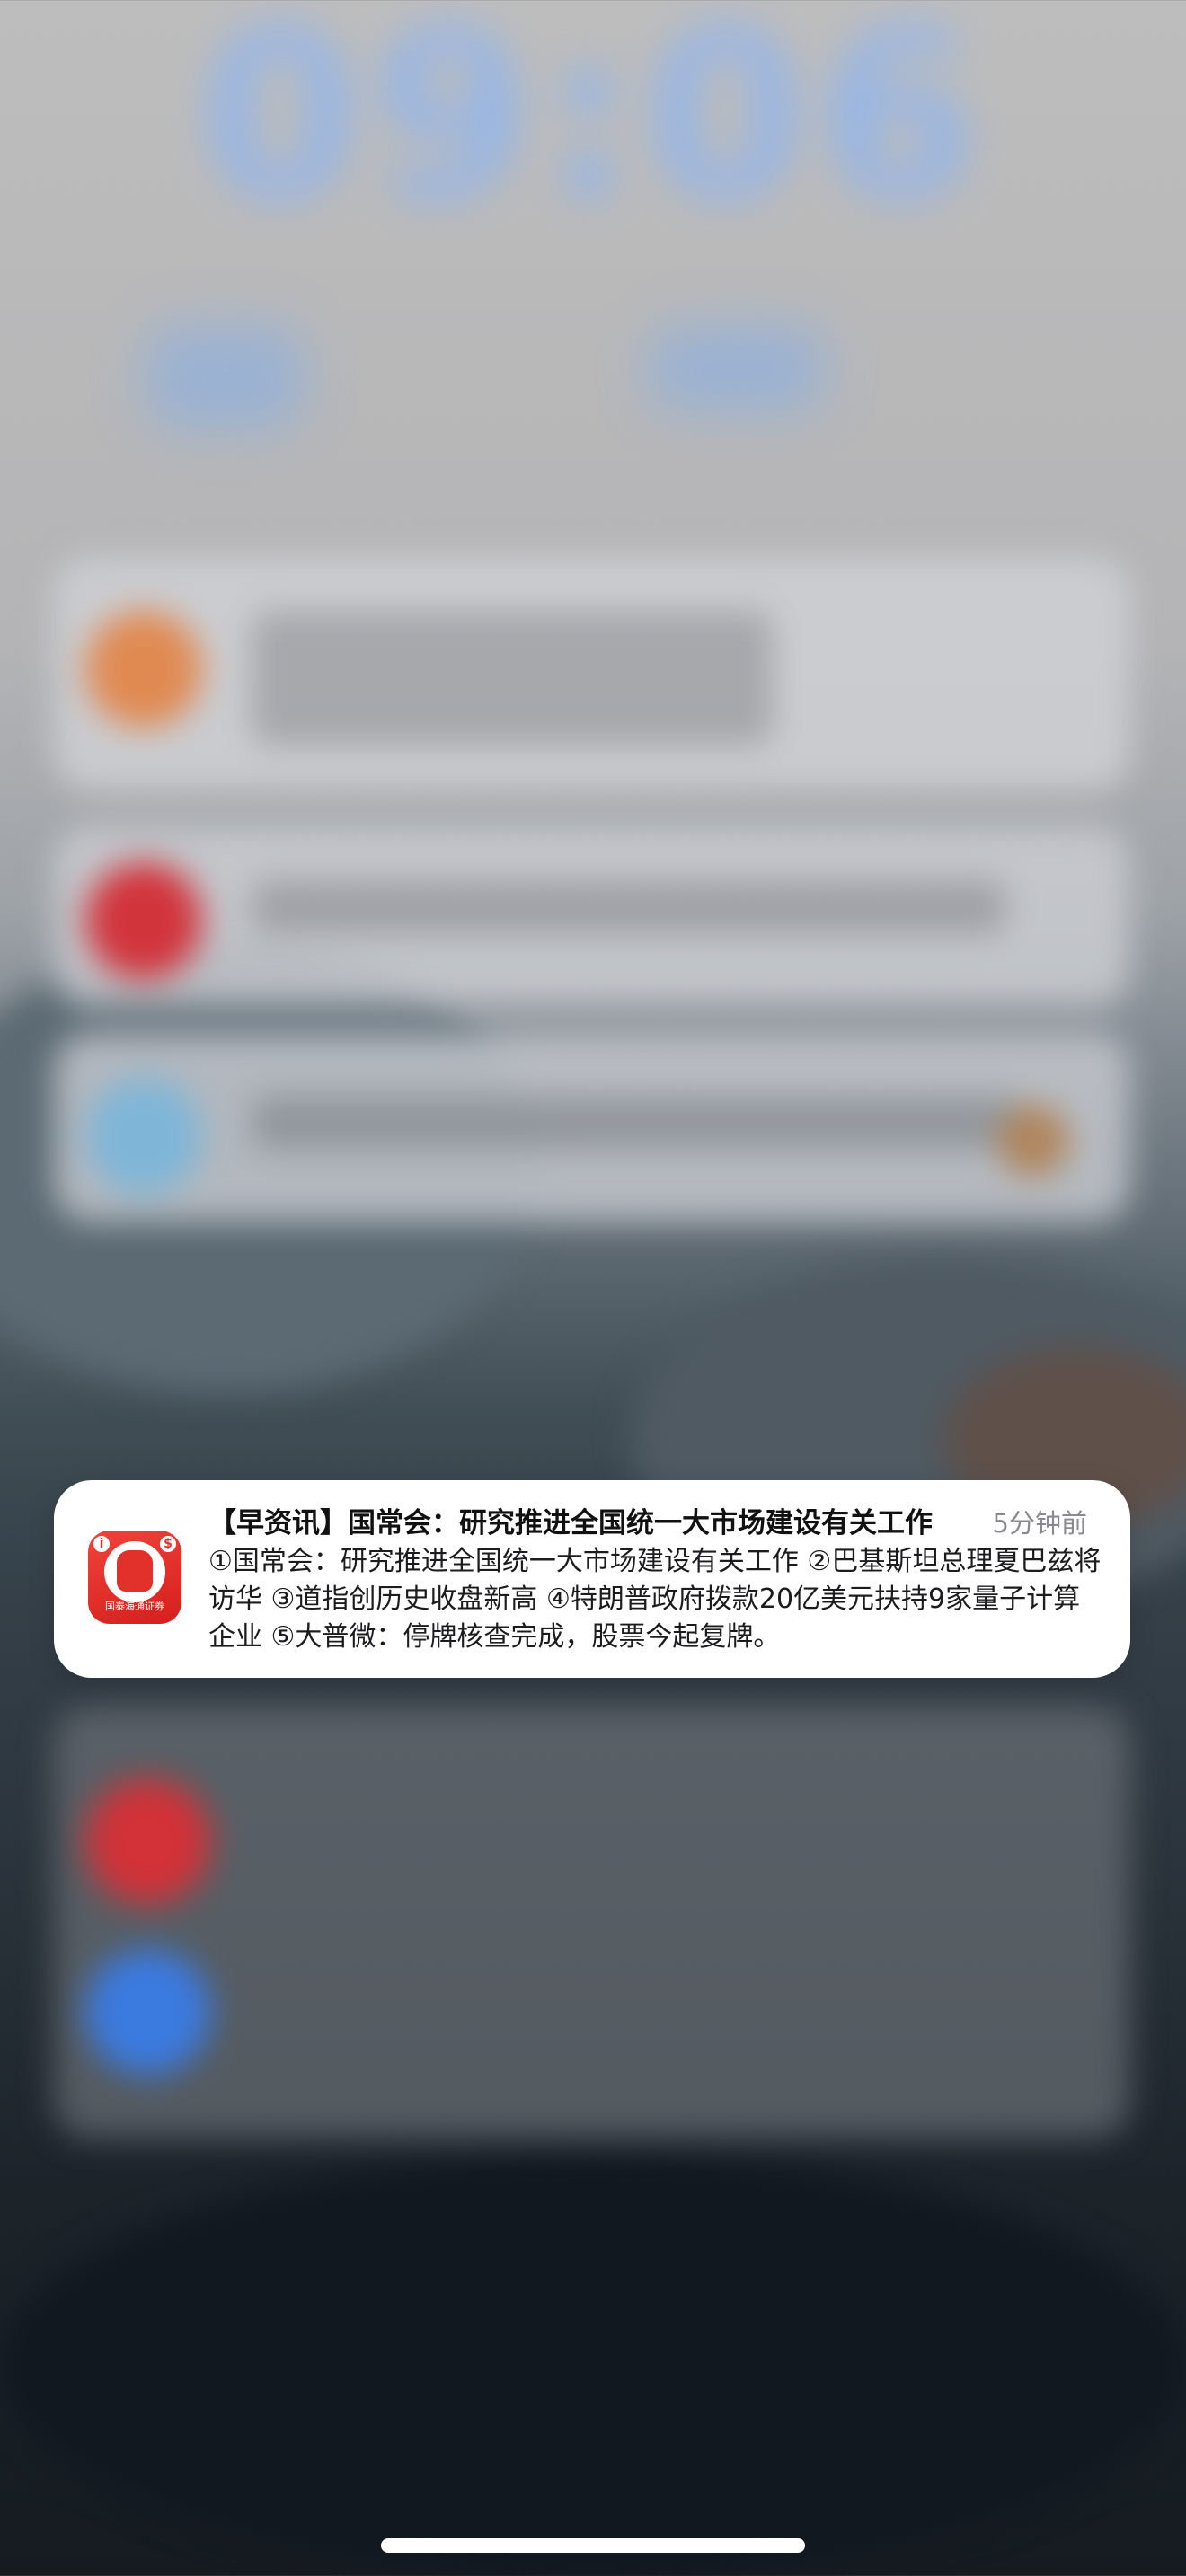 This screenshot has width=1186, height=2576. I want to click on notification-title: 【早资讯】国常会：研究推进全国统一大市场建设有关工作, so click(570, 1523).